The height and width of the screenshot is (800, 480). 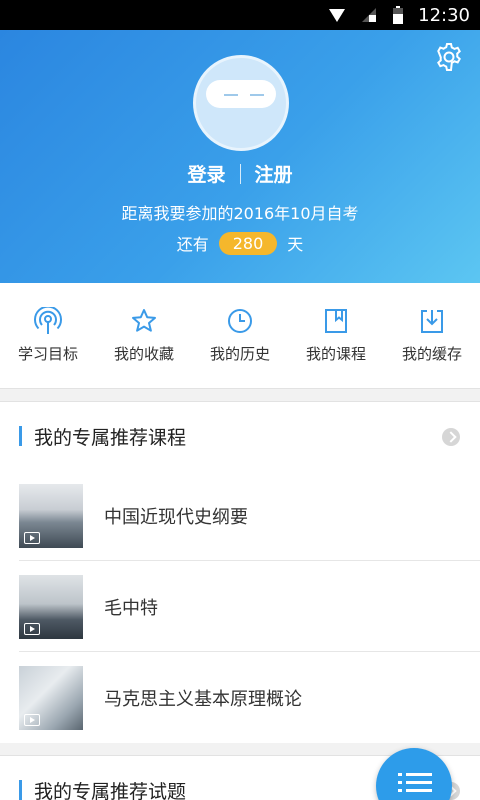 I want to click on menu-item-history: 我的历史, so click(x=240, y=335).